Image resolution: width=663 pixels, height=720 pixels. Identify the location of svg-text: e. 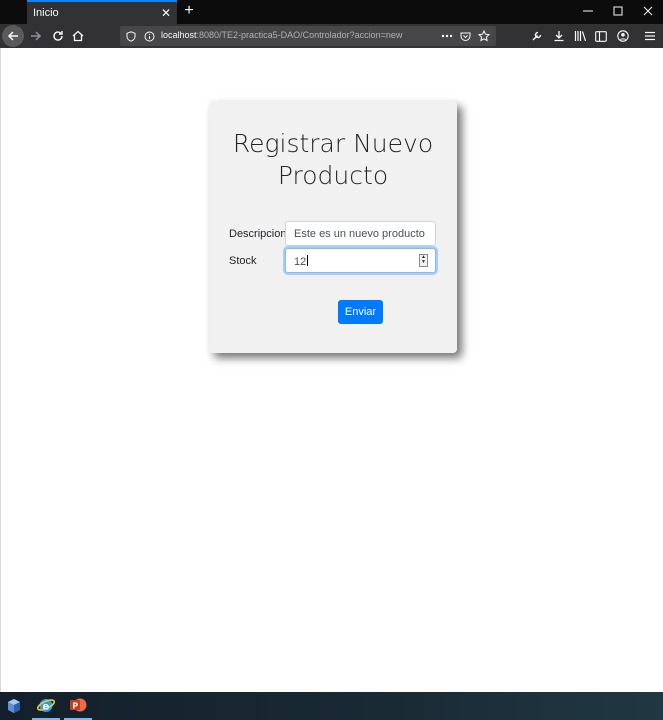
(46, 707).